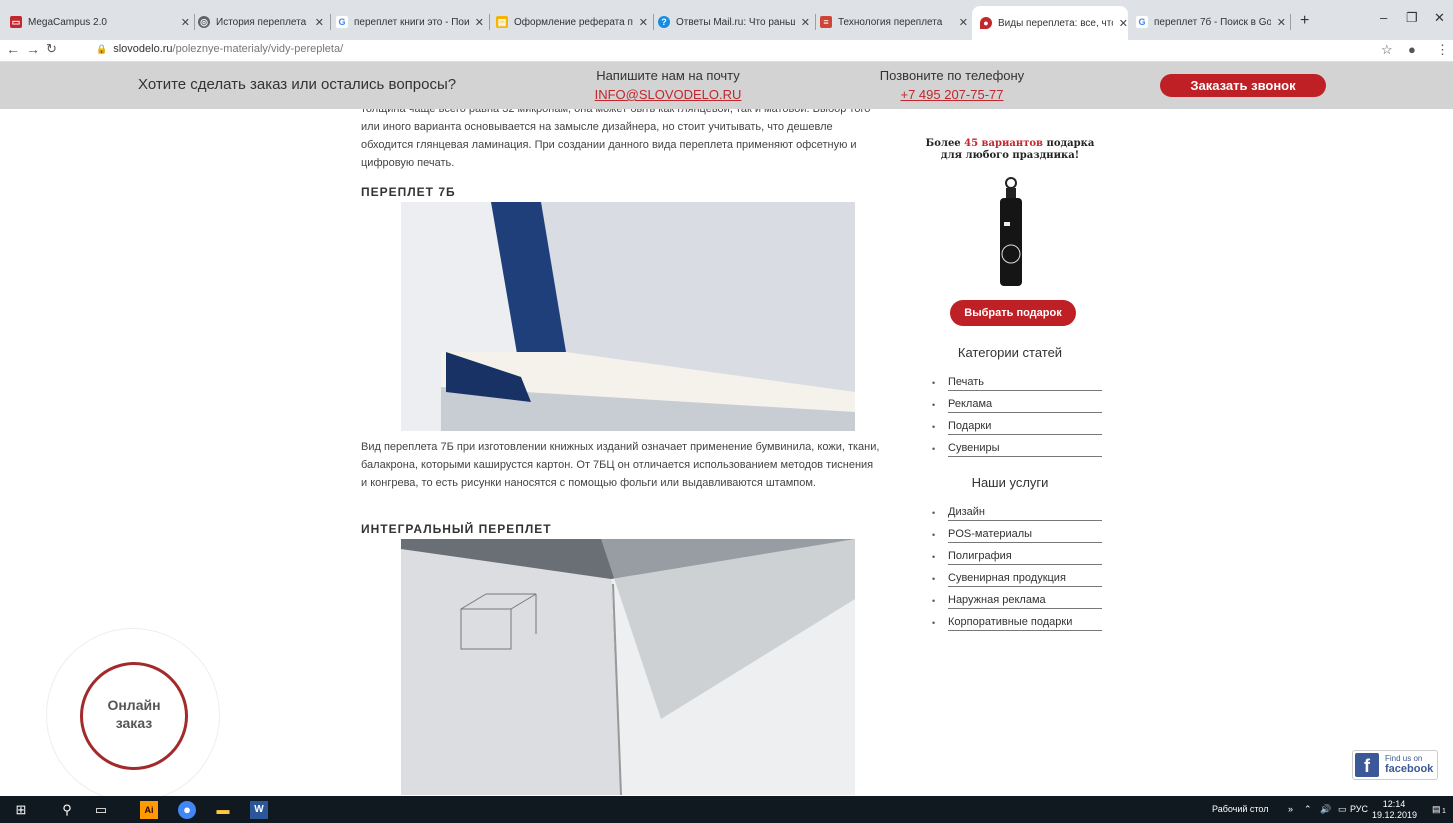 This screenshot has height=823, width=1453. What do you see at coordinates (668, 85) in the screenshot?
I see `mail-block: Напишите нам на почту INFO@SLOVODELO.RU` at bounding box center [668, 85].